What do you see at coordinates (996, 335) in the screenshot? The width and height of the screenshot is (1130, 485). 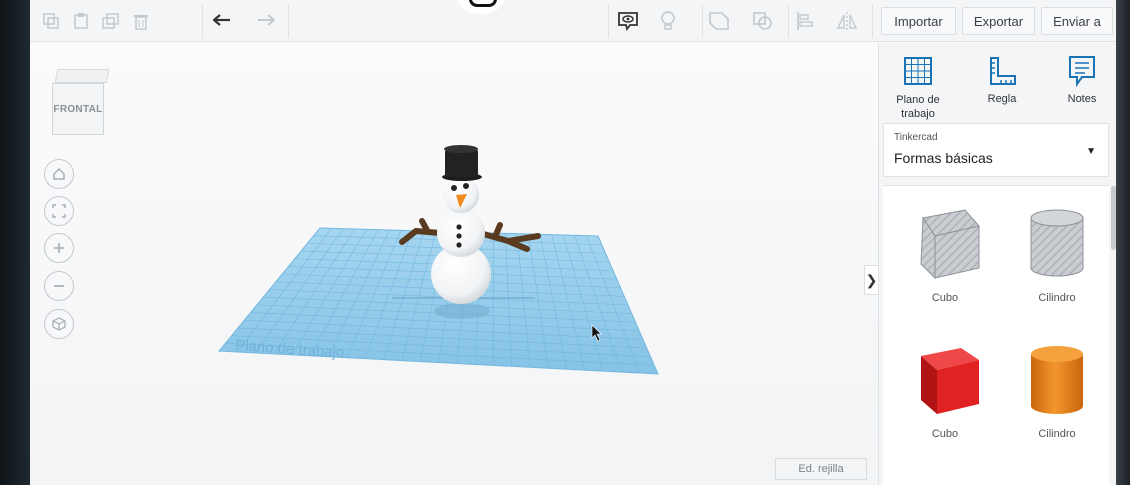 I see `shapes-grid: Cubo Cilindro Cubo Cilindro` at bounding box center [996, 335].